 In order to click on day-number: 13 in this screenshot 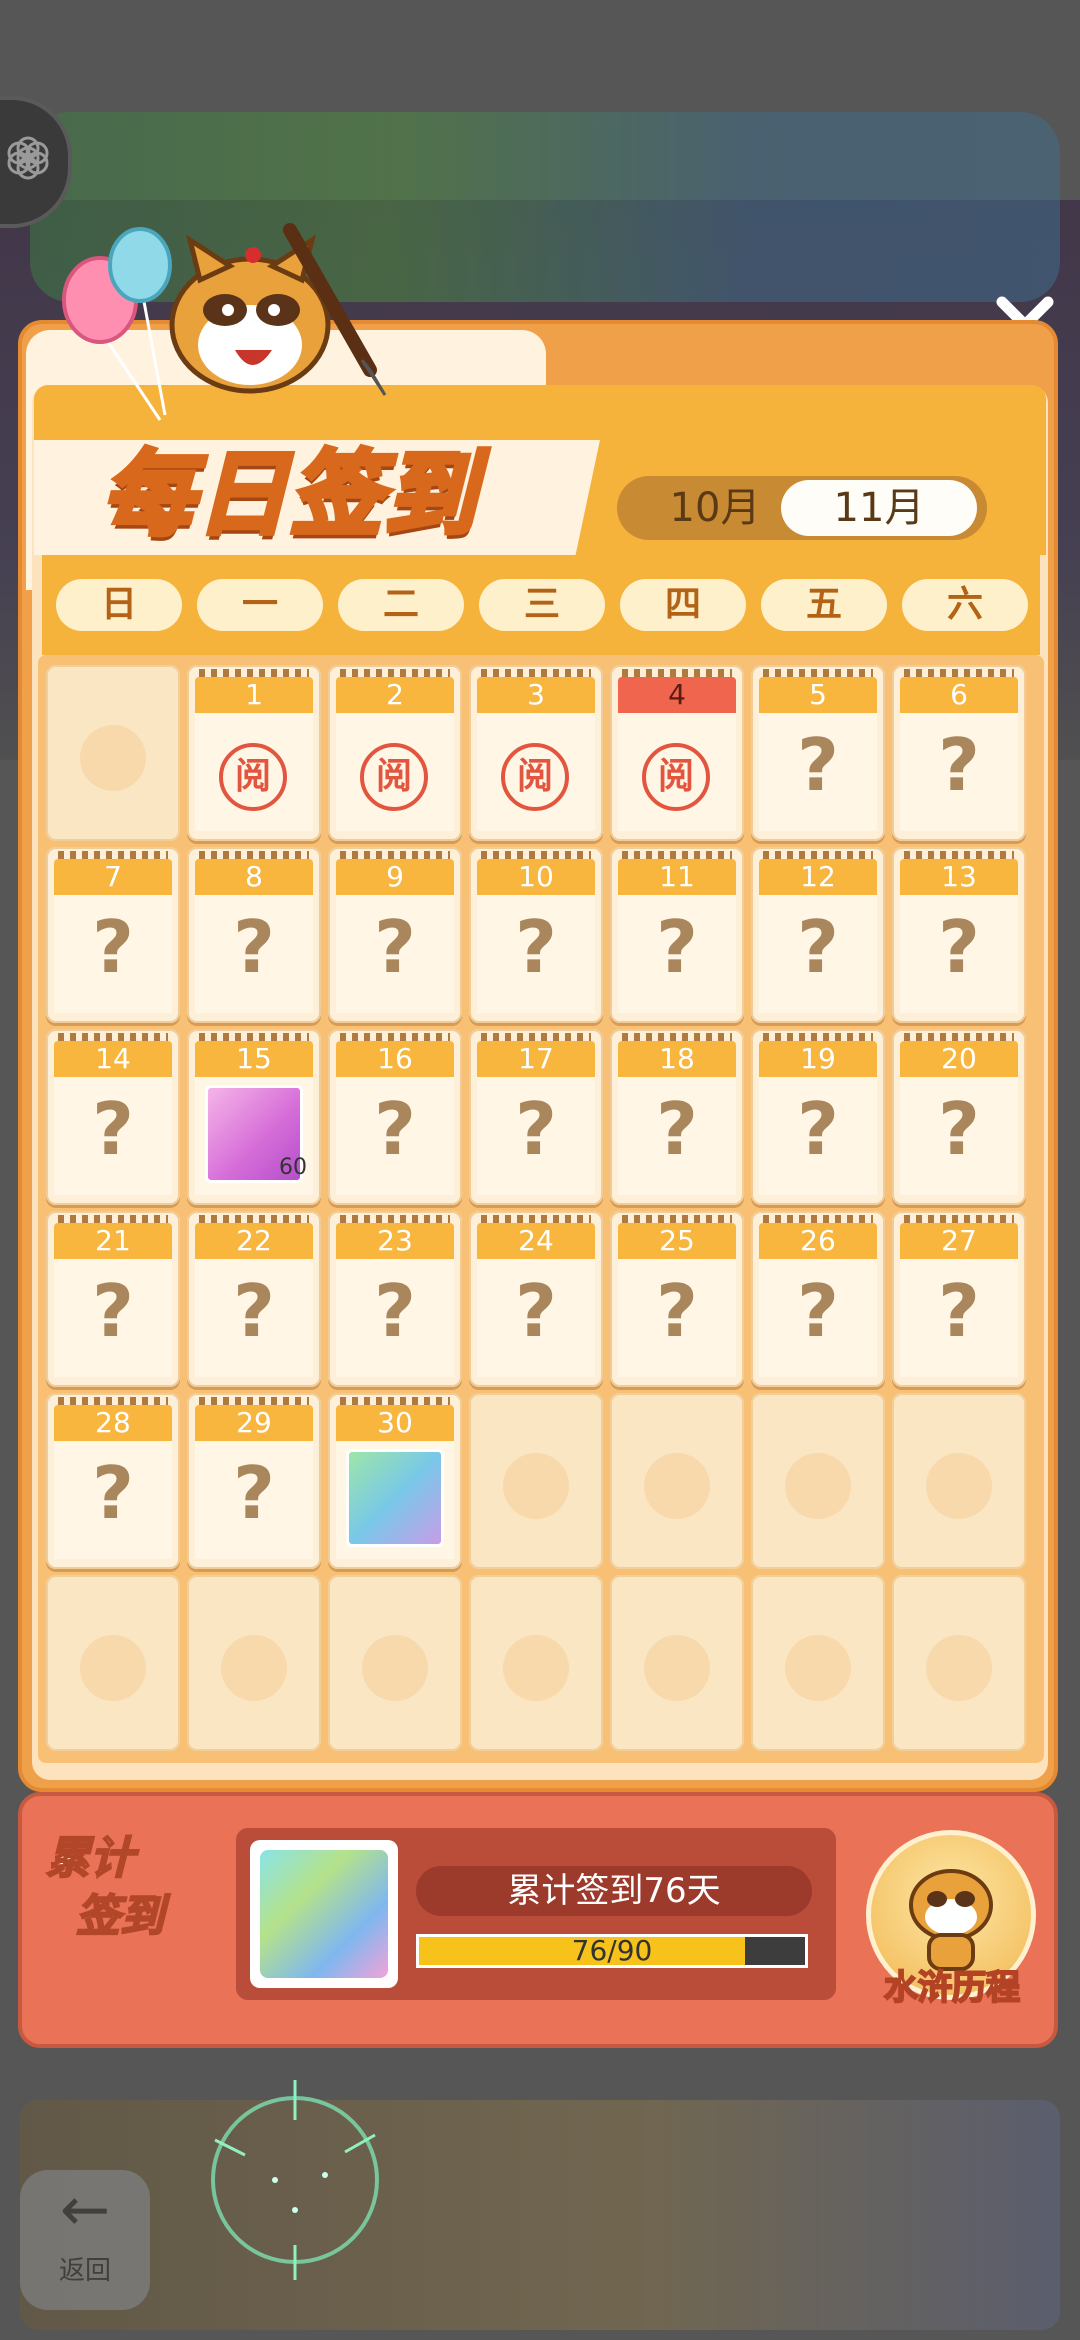, I will do `click(959, 873)`.